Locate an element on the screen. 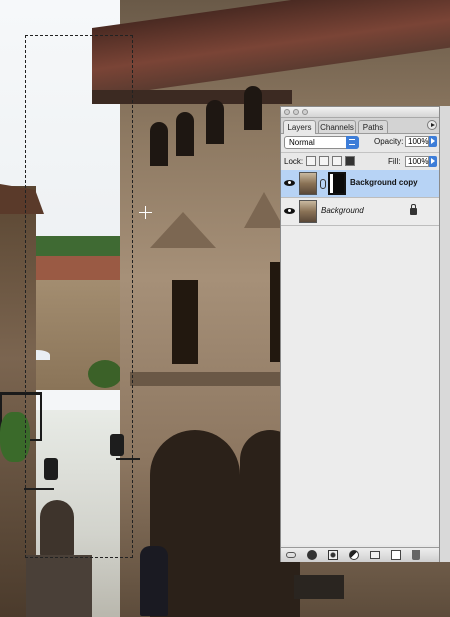 The height and width of the screenshot is (617, 450). fill-field: 100% is located at coordinates (417, 161).